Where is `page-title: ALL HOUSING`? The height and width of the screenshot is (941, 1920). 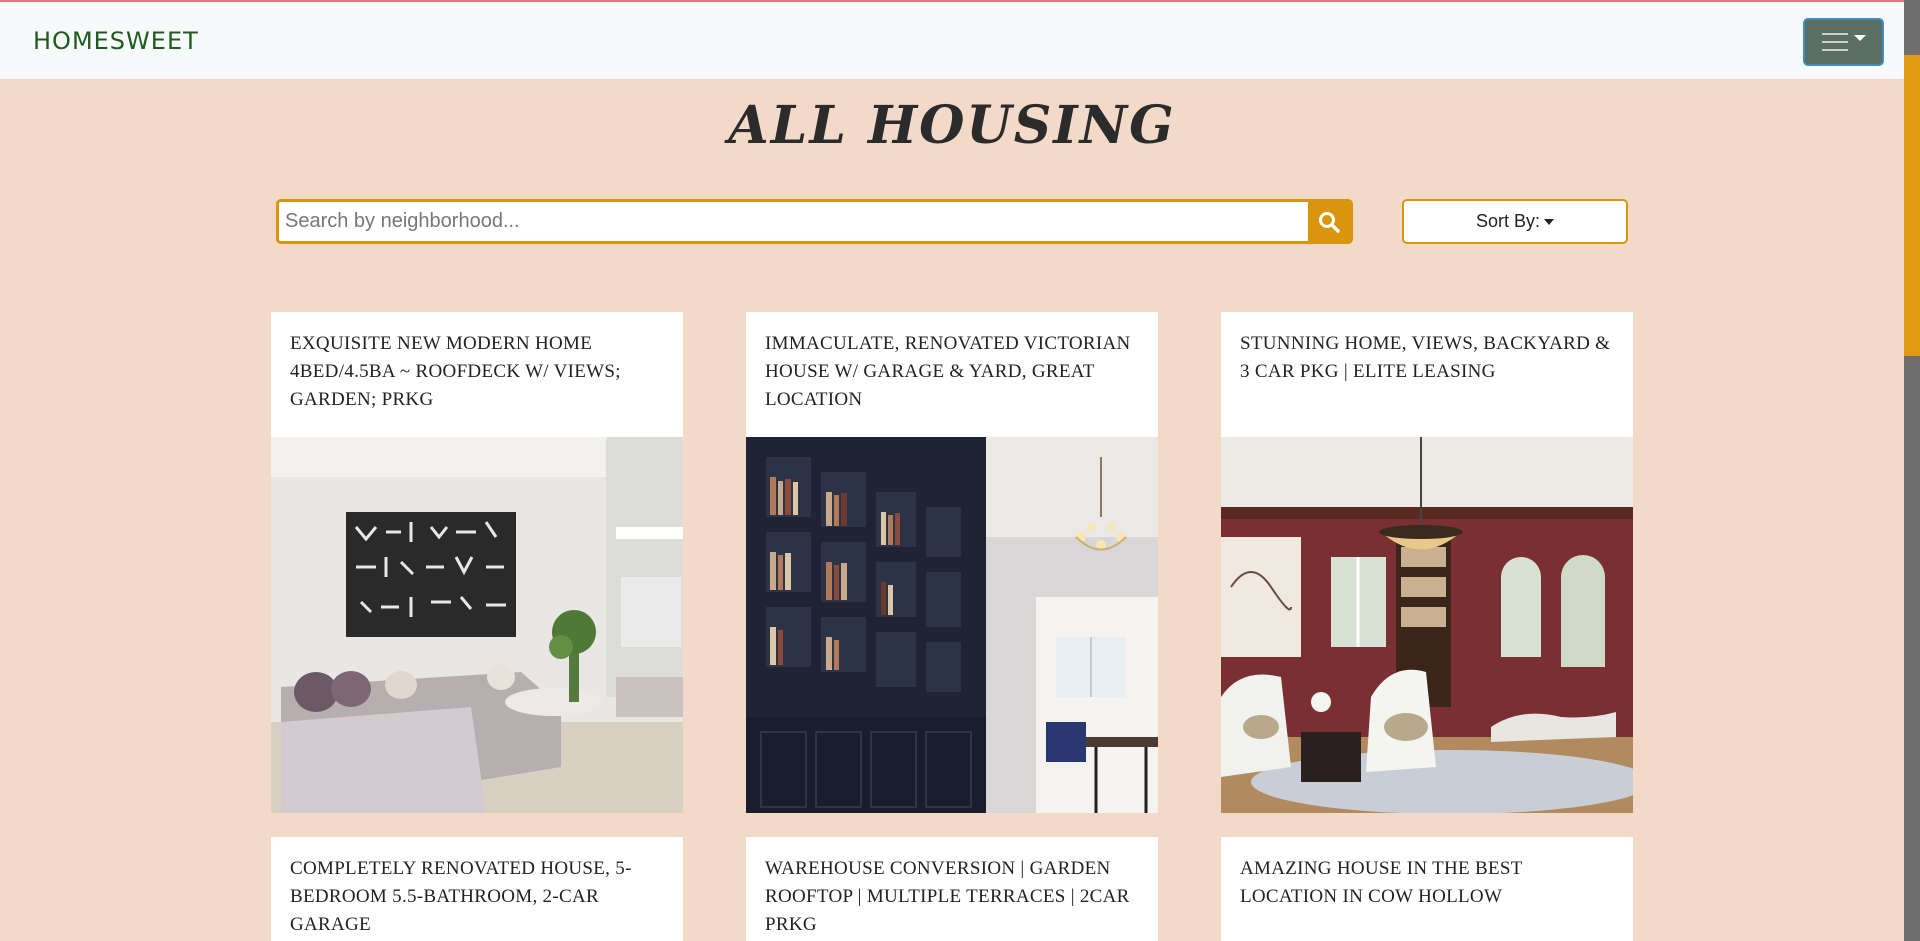
page-title: ALL HOUSING is located at coordinates (952, 125).